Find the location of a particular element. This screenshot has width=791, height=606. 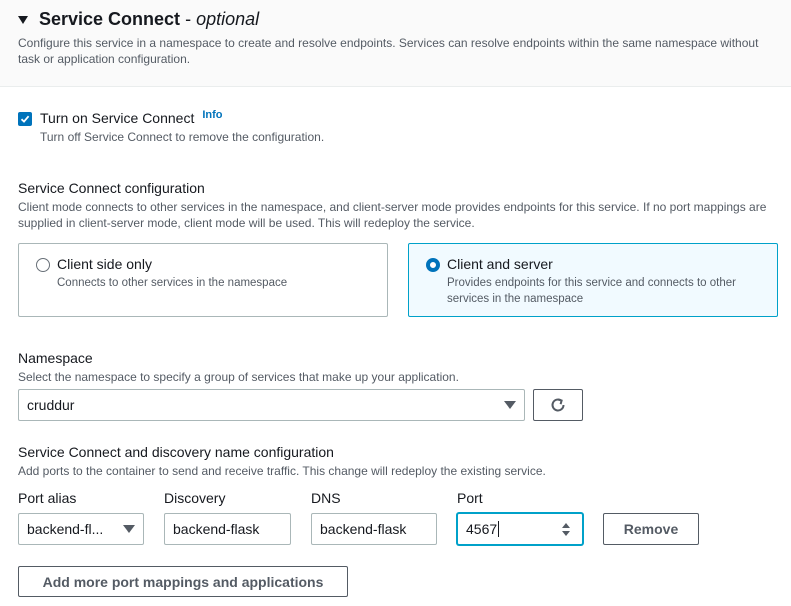

radio-unselected-icon is located at coordinates (43, 265).